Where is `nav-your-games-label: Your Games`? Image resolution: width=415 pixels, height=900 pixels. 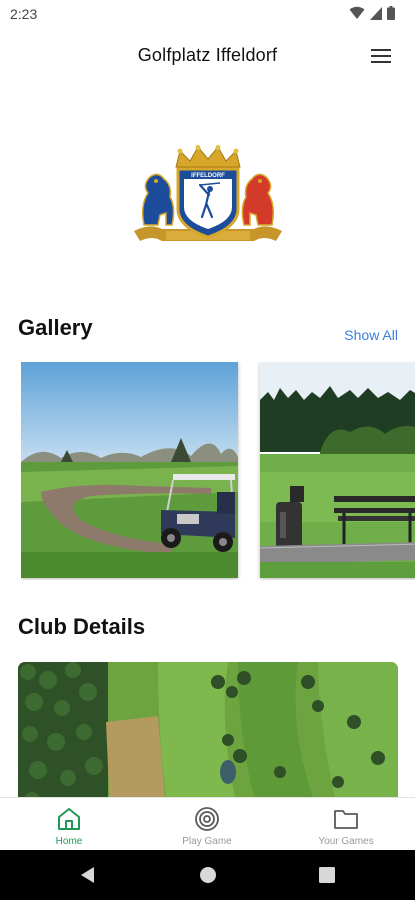
nav-your-games-label: Your Games is located at coordinates (346, 841).